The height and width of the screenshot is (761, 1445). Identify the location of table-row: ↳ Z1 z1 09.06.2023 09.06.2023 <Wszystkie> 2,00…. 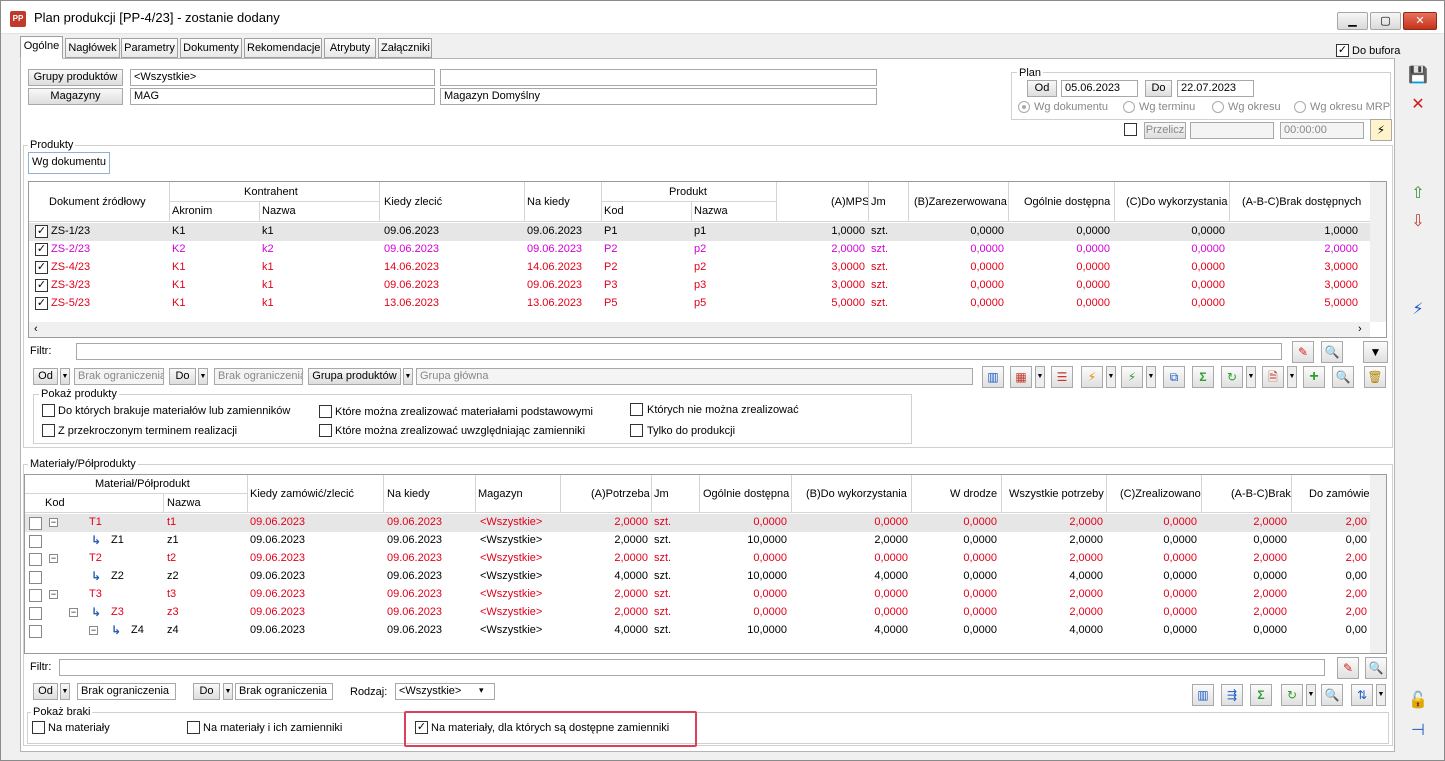
(697, 541).